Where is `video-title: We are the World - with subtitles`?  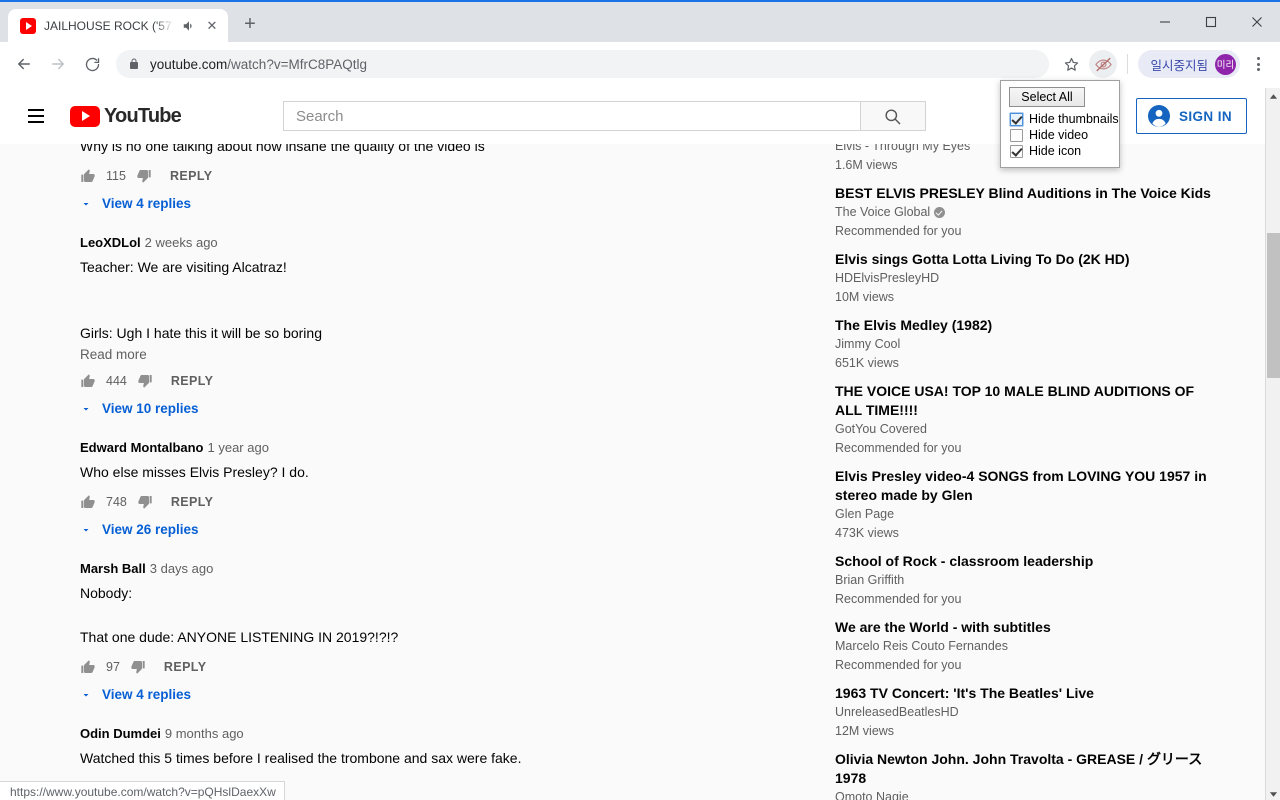
video-title: We are the World - with subtitles is located at coordinates (1025, 627).